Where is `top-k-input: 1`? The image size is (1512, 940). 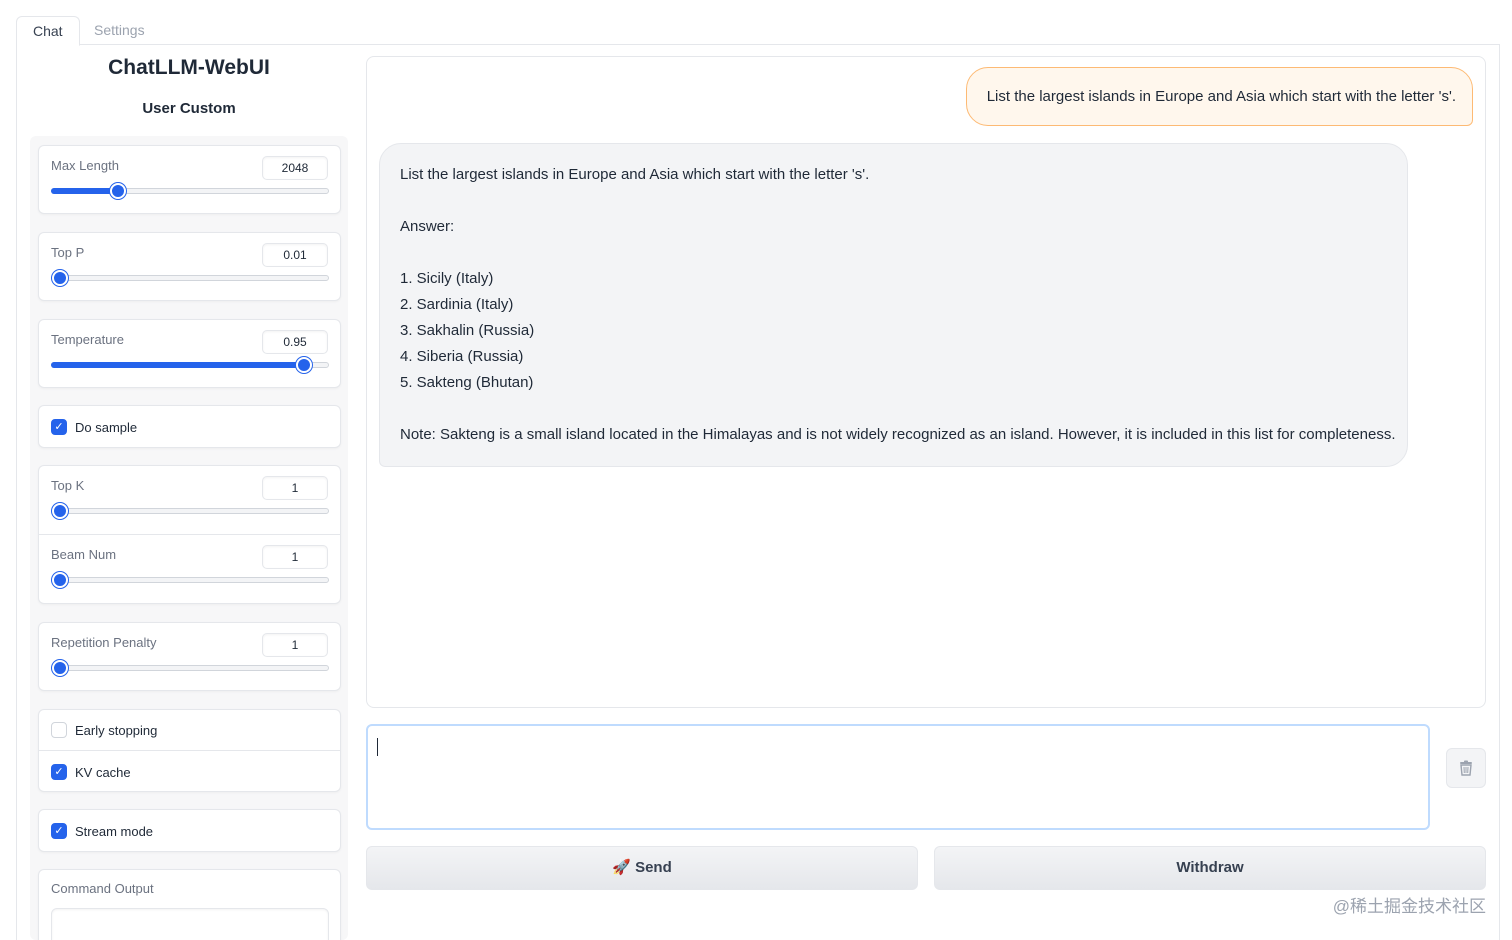 top-k-input: 1 is located at coordinates (295, 488).